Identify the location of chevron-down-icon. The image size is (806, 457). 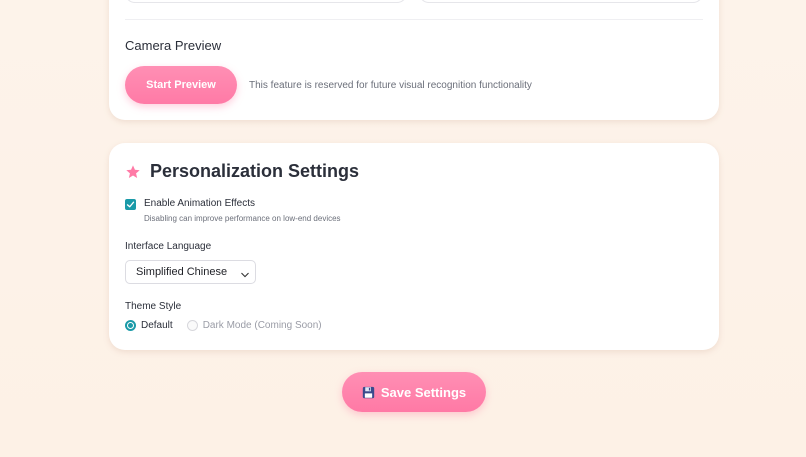
(245, 273).